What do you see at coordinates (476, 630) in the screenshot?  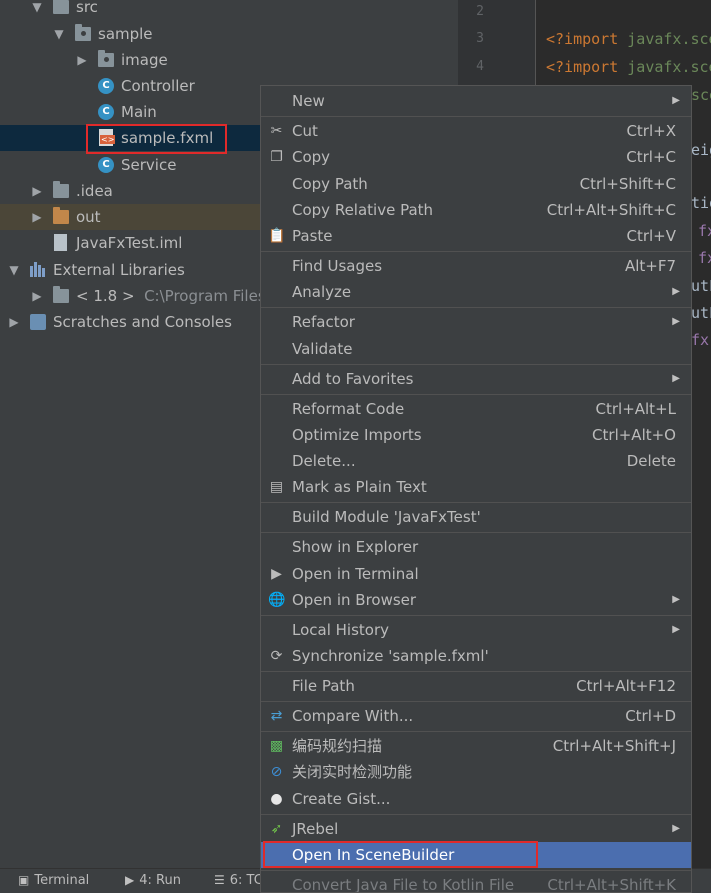 I see `menu-item-local-history: Local History ▶` at bounding box center [476, 630].